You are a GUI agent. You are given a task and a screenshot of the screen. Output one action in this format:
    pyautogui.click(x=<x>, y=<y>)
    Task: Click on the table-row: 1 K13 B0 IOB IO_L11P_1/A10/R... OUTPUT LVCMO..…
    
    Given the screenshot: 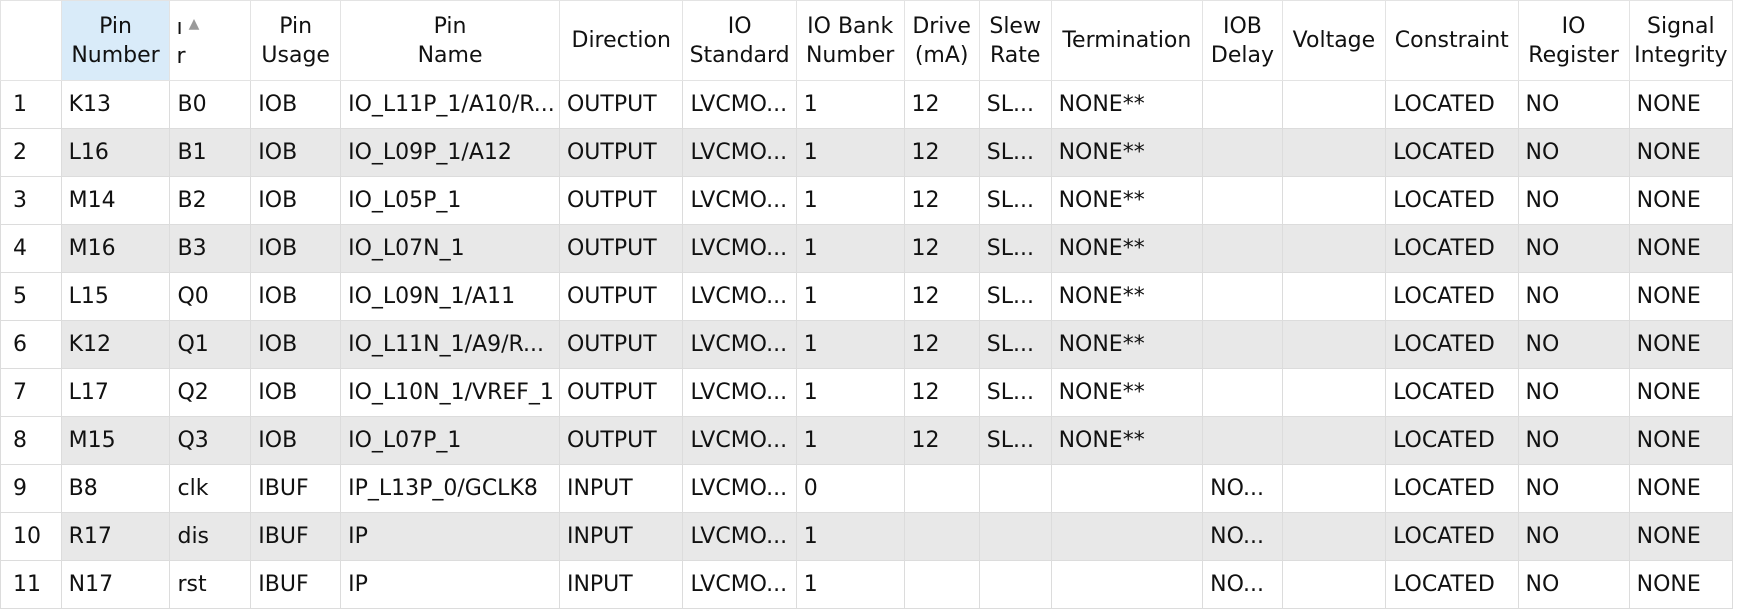 What is the action you would take?
    pyautogui.click(x=867, y=104)
    